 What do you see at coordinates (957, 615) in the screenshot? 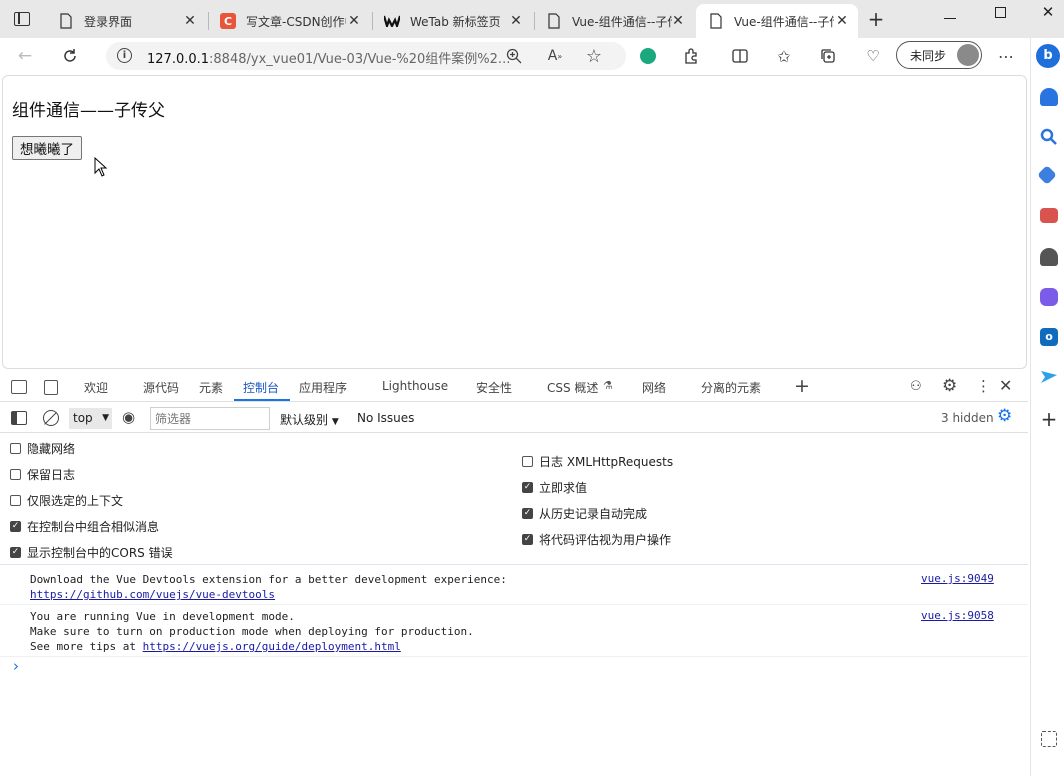
I see `message-source-link: vue.js:9058` at bounding box center [957, 615].